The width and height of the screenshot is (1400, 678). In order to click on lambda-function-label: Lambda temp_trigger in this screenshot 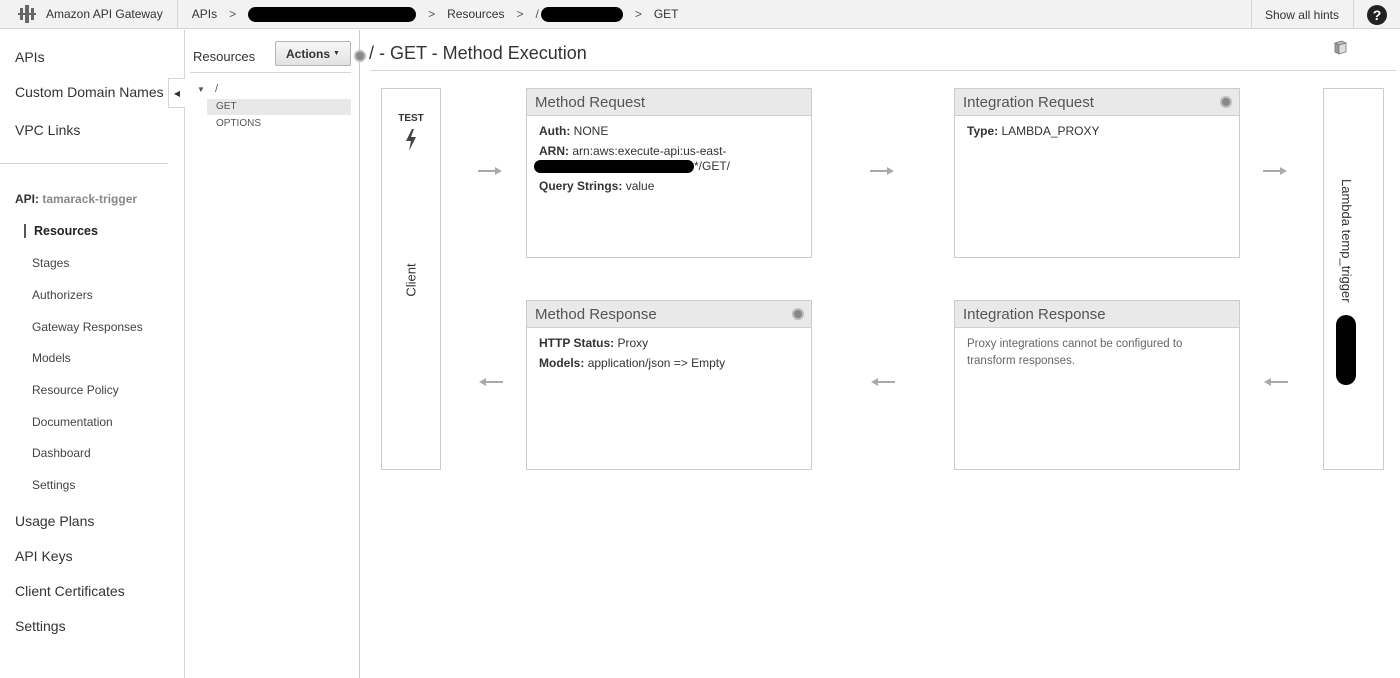, I will do `click(1346, 241)`.